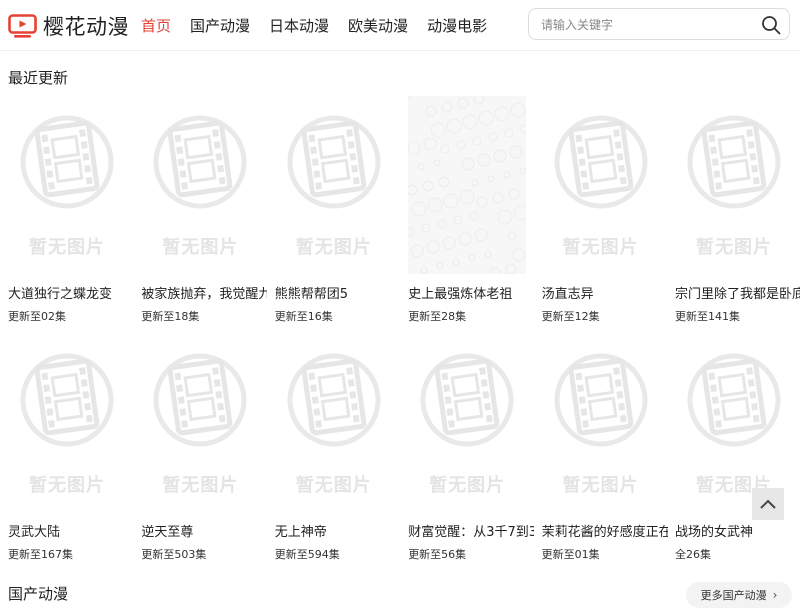  I want to click on main-nav: 首页 国产动漫 日本动漫 欧美动漫 动漫电影, so click(323, 25).